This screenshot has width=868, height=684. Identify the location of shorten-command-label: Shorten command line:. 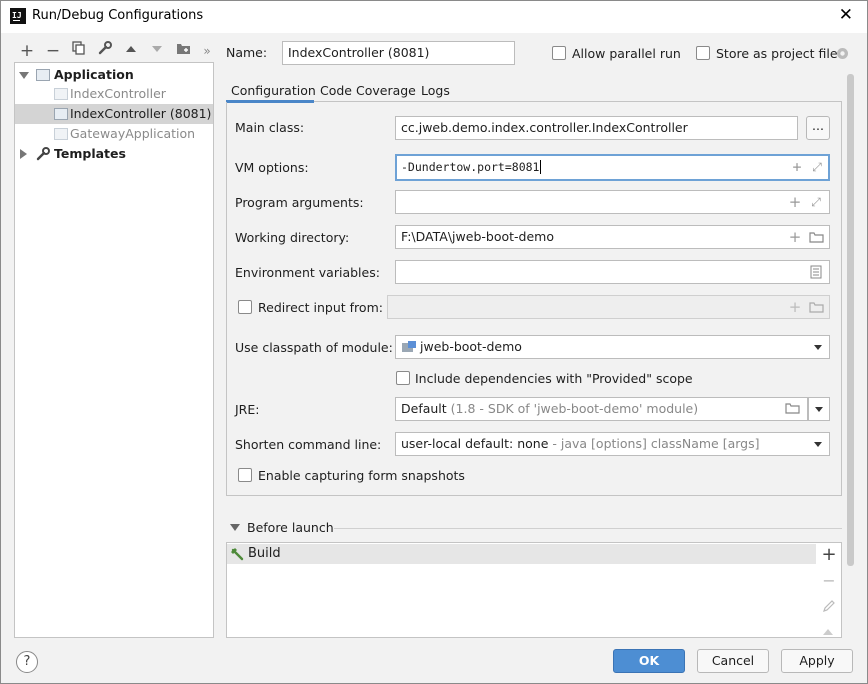
(308, 444).